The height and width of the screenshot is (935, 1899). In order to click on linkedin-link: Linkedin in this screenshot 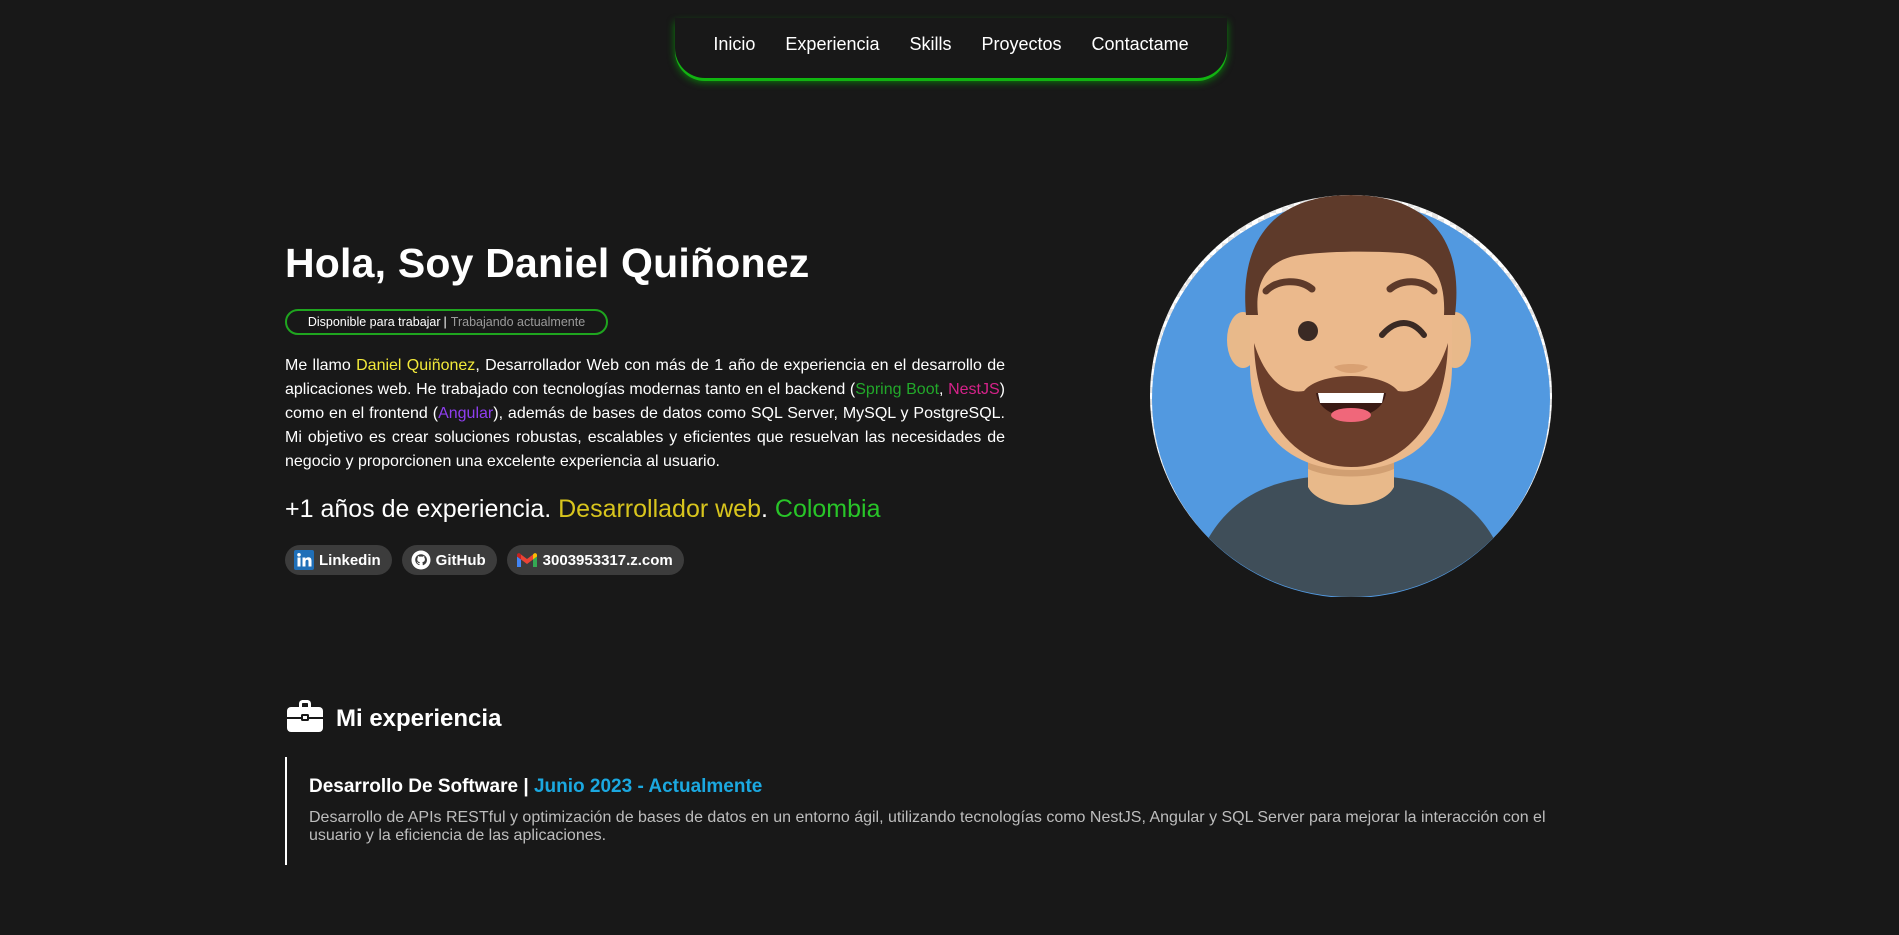, I will do `click(338, 560)`.